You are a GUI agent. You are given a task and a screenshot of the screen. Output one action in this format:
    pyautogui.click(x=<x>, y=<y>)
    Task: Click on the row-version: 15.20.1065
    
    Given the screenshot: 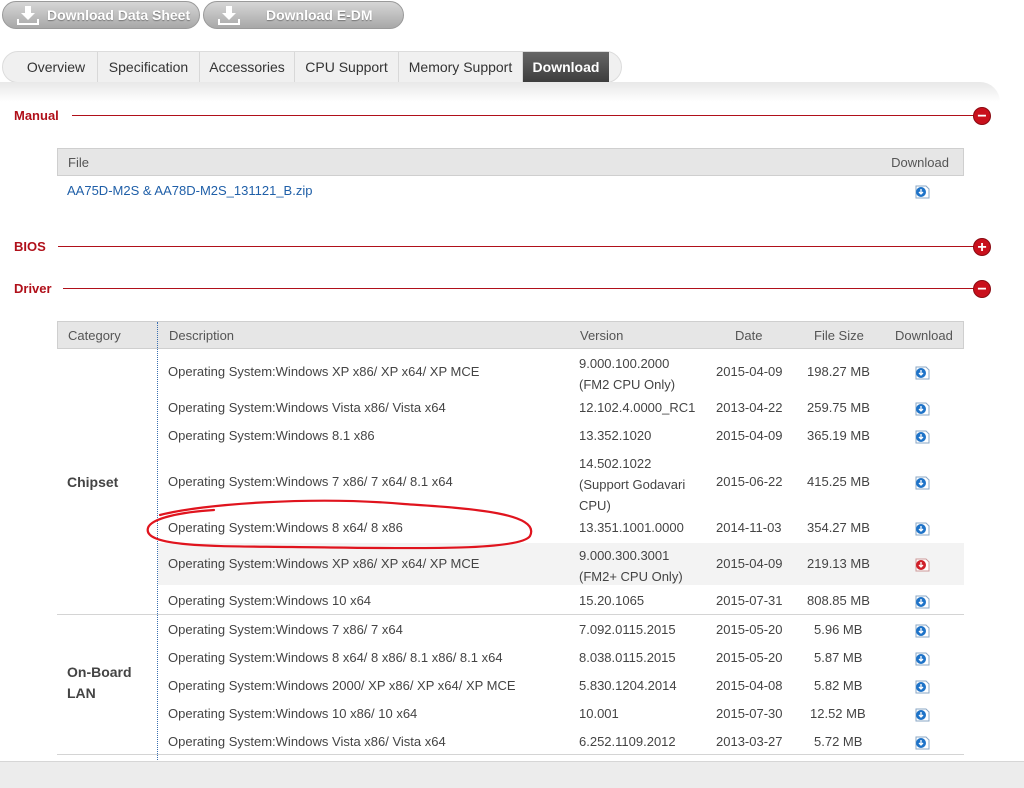 What is the action you would take?
    pyautogui.click(x=612, y=600)
    